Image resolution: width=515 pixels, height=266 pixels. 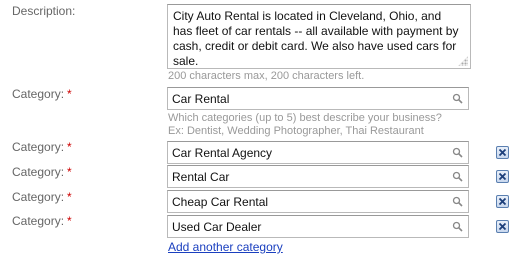 I want to click on category-value: Car Rental, so click(x=201, y=99).